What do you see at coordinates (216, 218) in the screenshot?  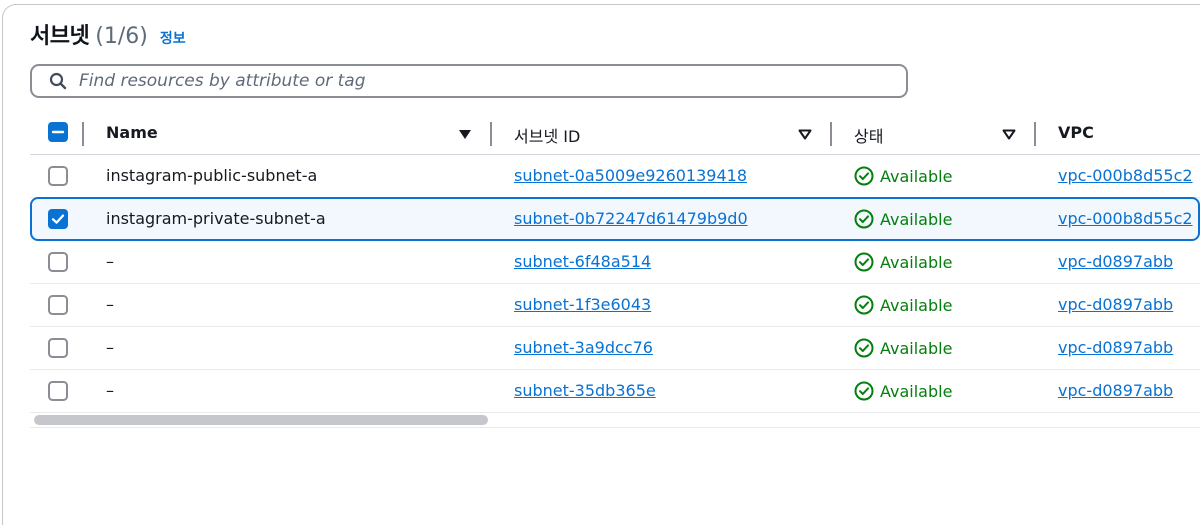 I see `subnet-name: instagram-private-subnet-a` at bounding box center [216, 218].